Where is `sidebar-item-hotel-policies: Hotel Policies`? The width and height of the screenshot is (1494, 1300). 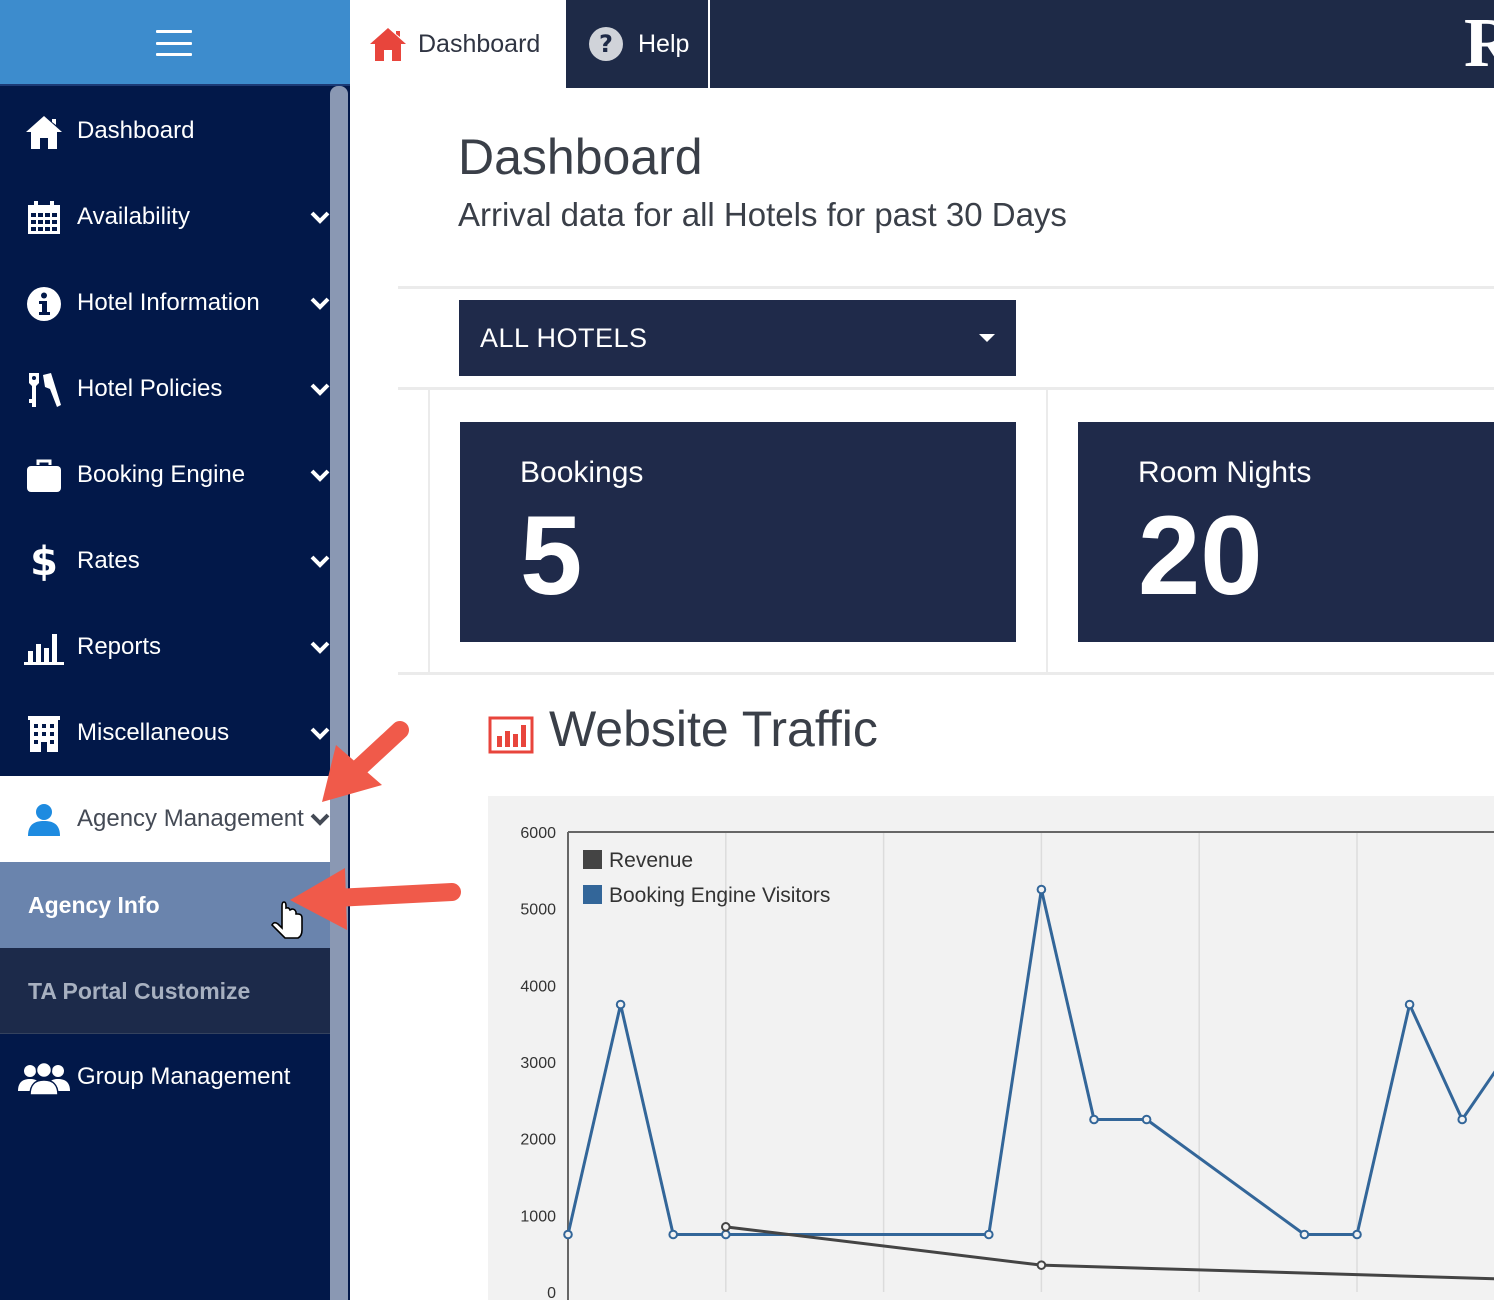 sidebar-item-hotel-policies: Hotel Policies is located at coordinates (165, 389).